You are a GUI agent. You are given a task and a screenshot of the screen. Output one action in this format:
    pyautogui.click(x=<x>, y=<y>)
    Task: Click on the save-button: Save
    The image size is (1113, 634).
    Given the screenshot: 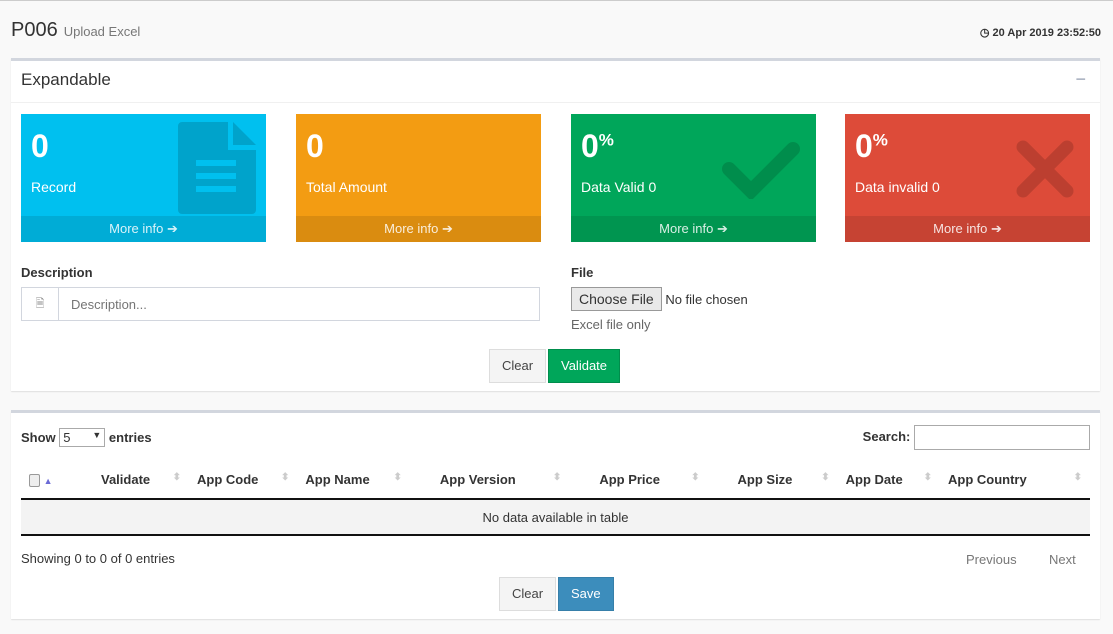 What is the action you would take?
    pyautogui.click(x=586, y=594)
    